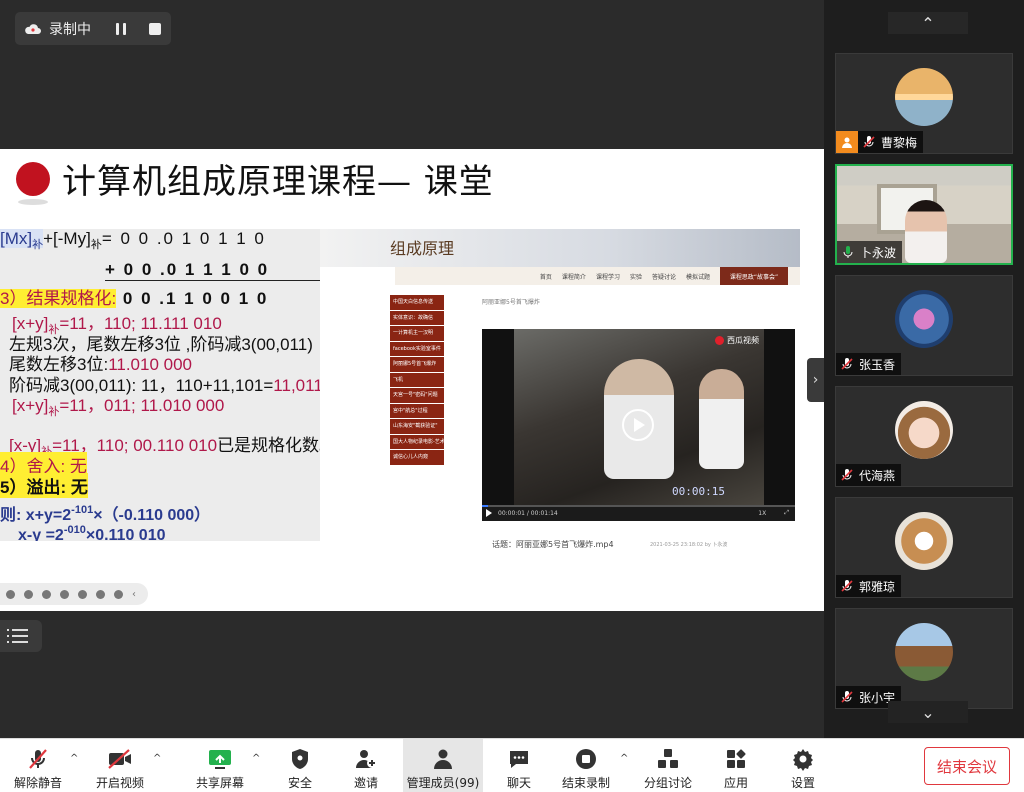 The width and height of the screenshot is (1024, 792). I want to click on side-menu-item: 实体意识：故确信, so click(417, 317).